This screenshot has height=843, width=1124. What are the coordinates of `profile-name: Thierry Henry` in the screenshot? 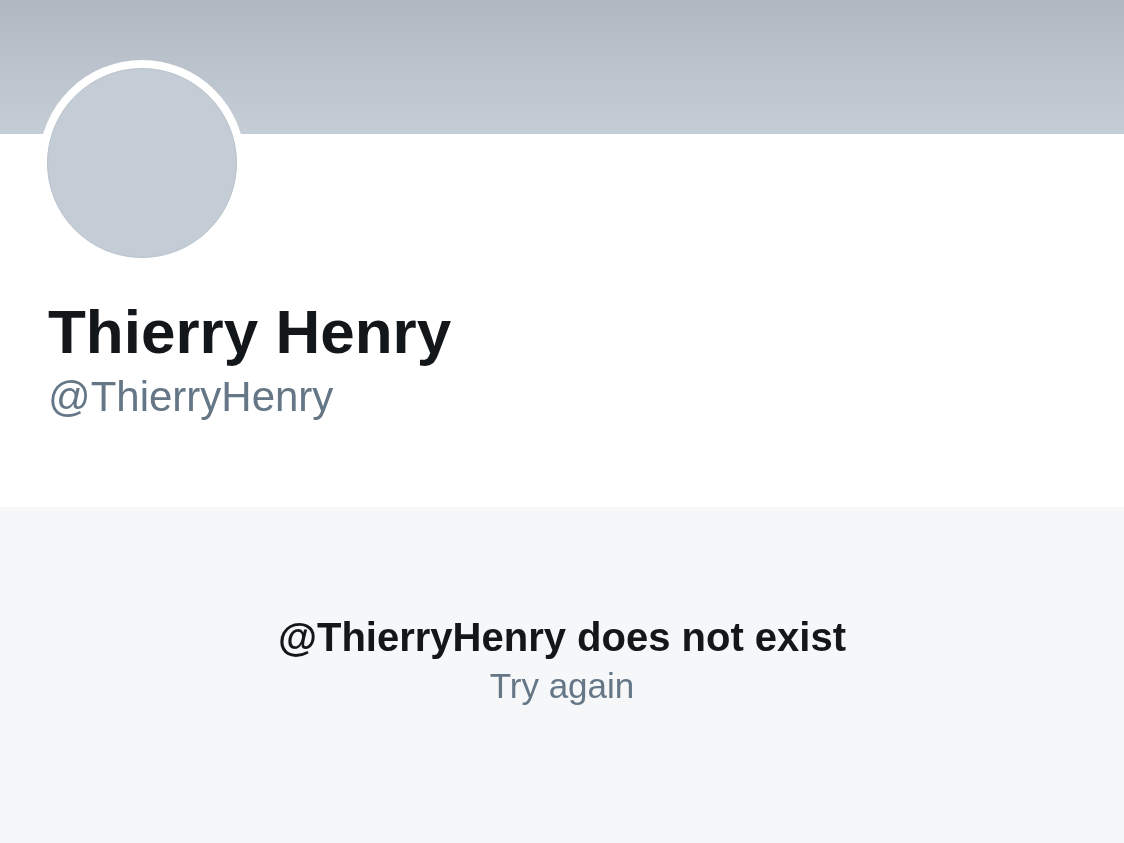 It's located at (250, 332).